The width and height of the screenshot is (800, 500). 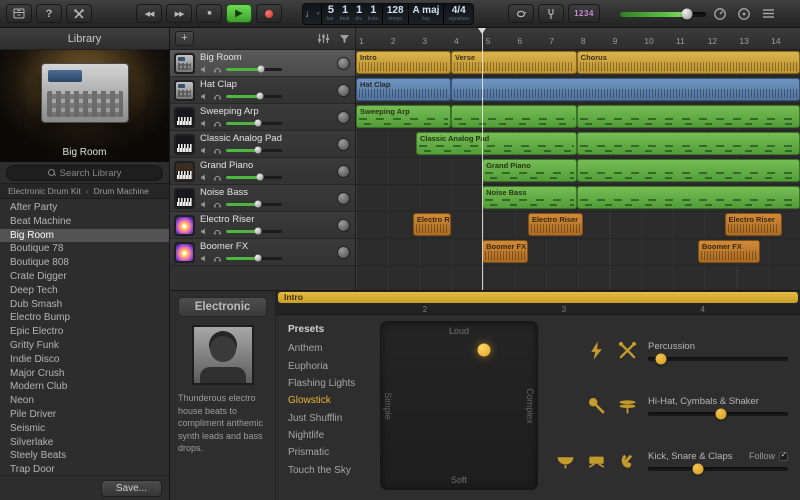 I want to click on library-item: Indie Disco, so click(x=84, y=360).